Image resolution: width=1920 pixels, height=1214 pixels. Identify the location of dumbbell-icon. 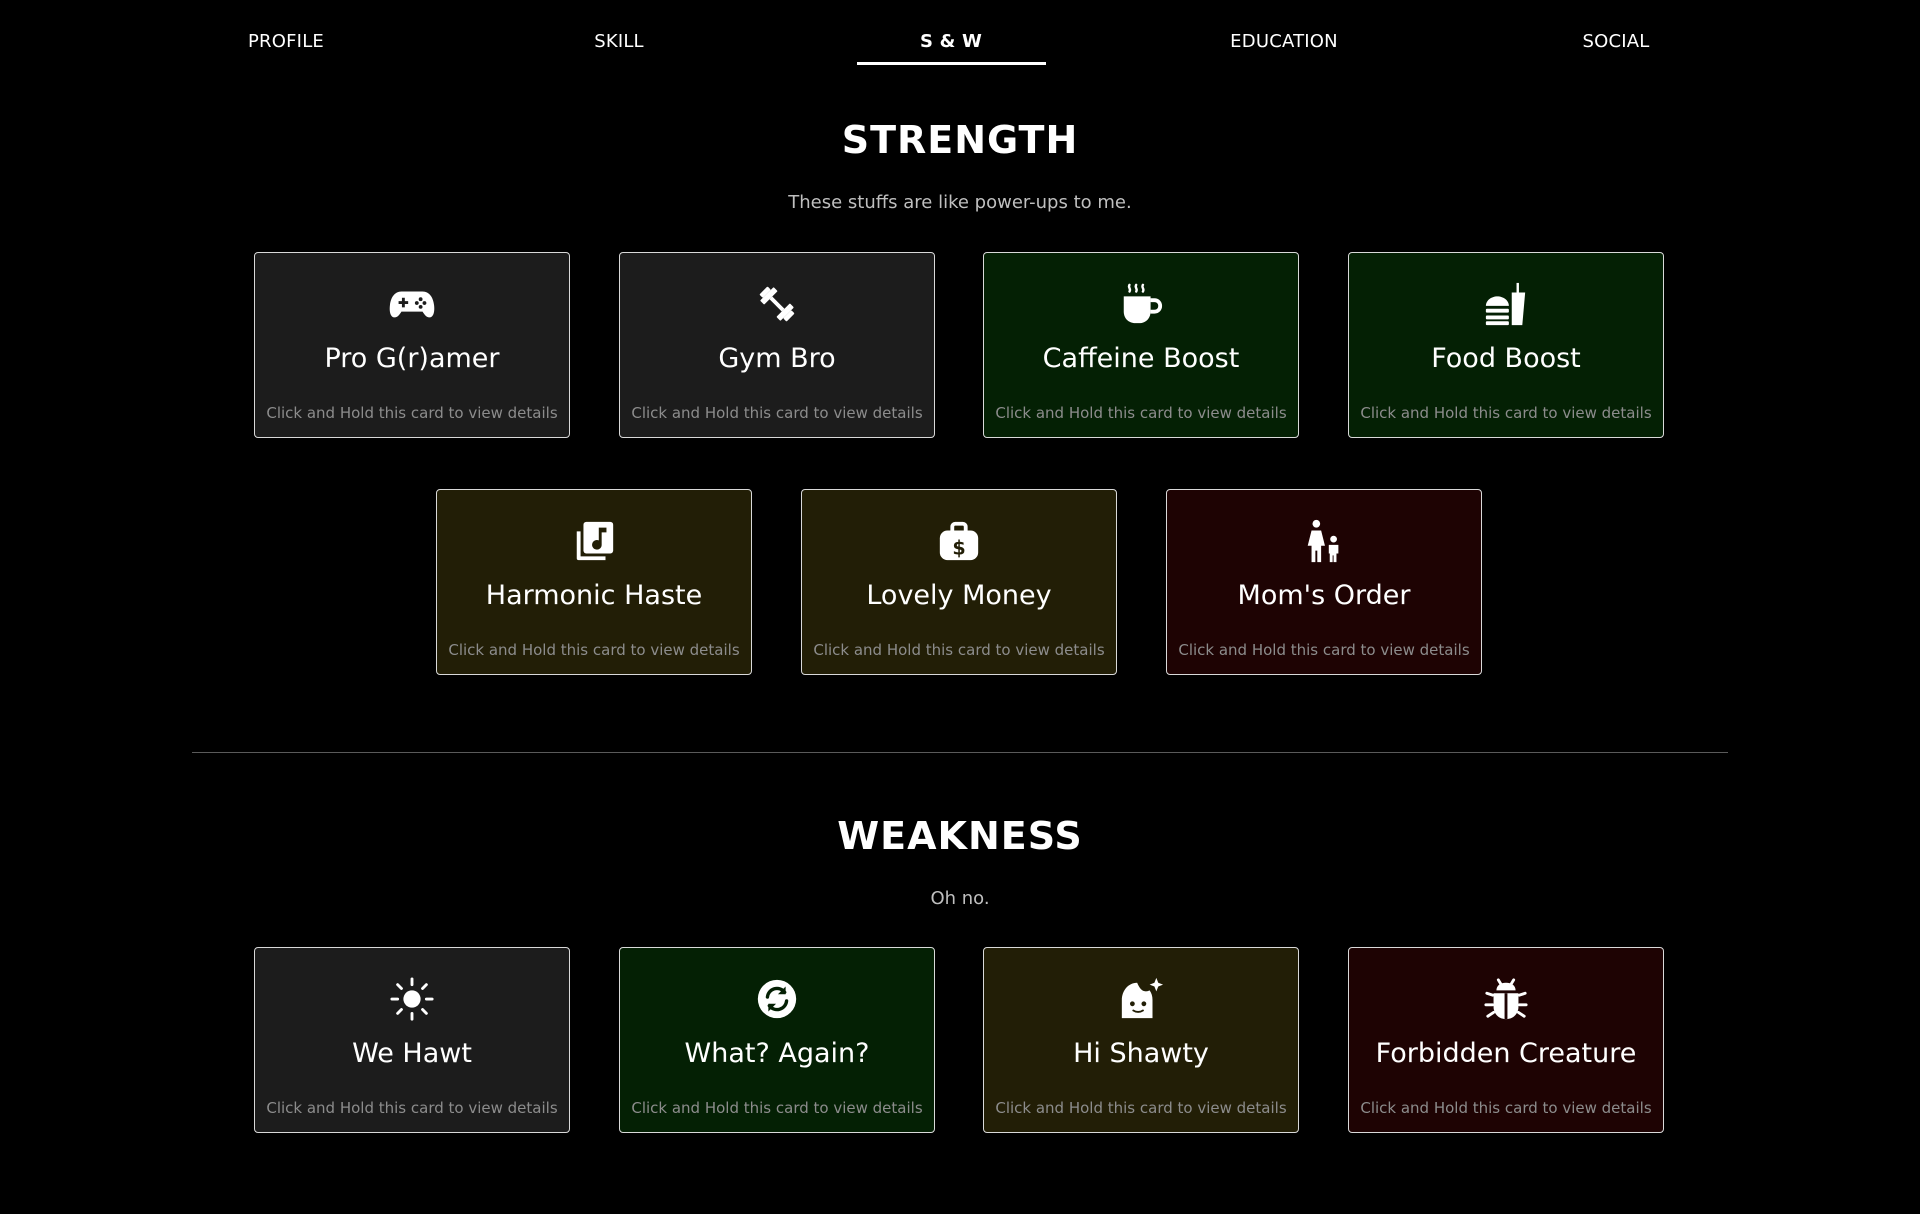
(777, 304).